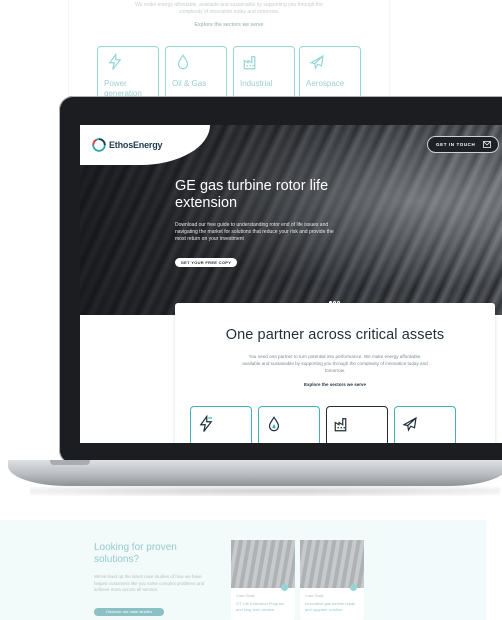  I want to click on sector-tile-oil-gas, so click(289, 424).